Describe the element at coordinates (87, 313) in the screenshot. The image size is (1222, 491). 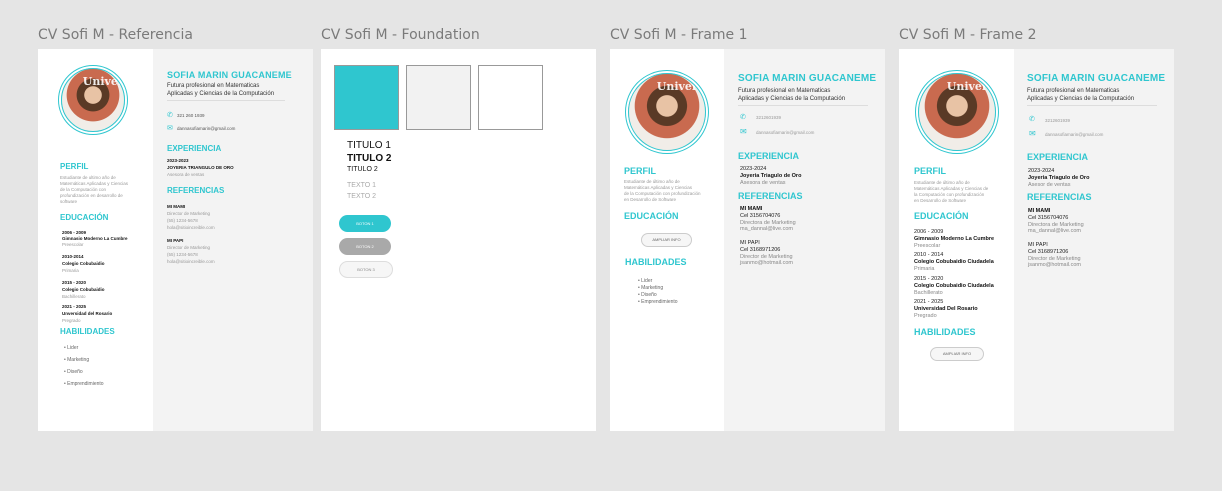
I see `edu4-school: Unversidad del Rosario` at that location.